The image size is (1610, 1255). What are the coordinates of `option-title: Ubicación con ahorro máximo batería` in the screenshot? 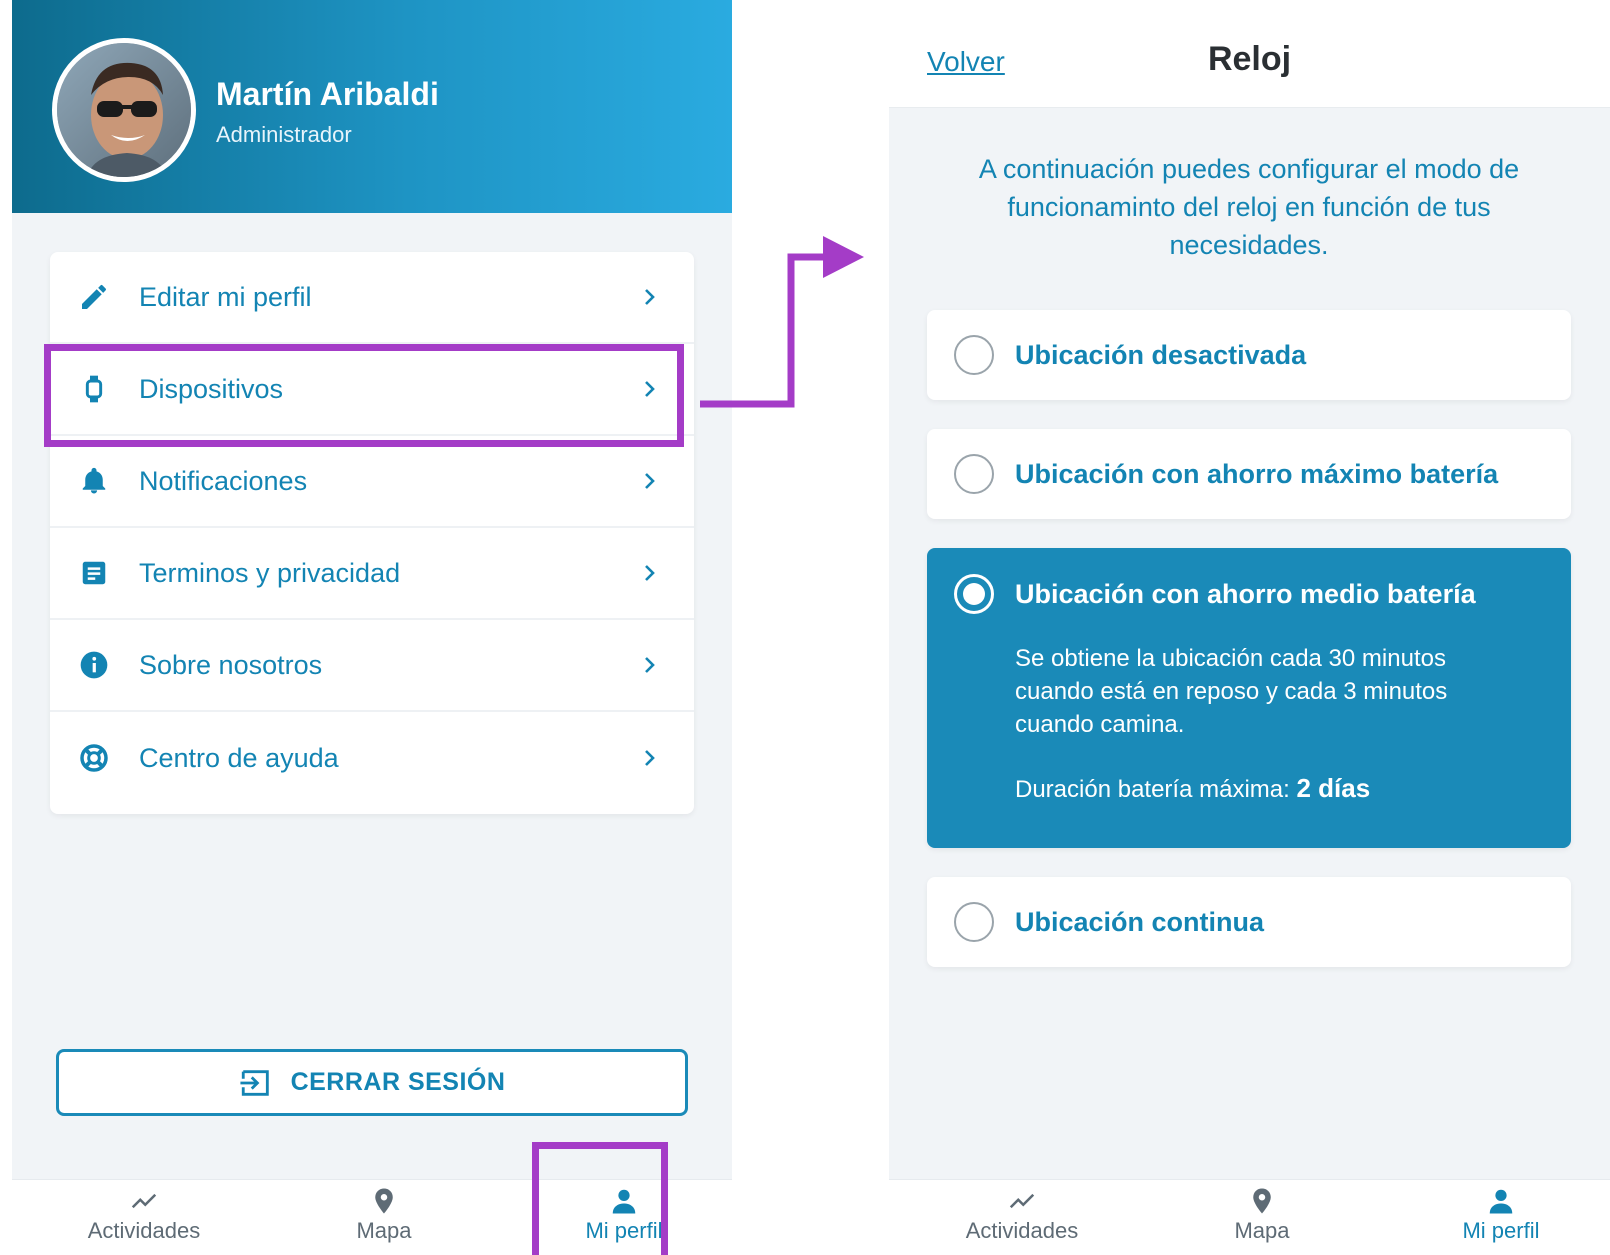 It's located at (1257, 474).